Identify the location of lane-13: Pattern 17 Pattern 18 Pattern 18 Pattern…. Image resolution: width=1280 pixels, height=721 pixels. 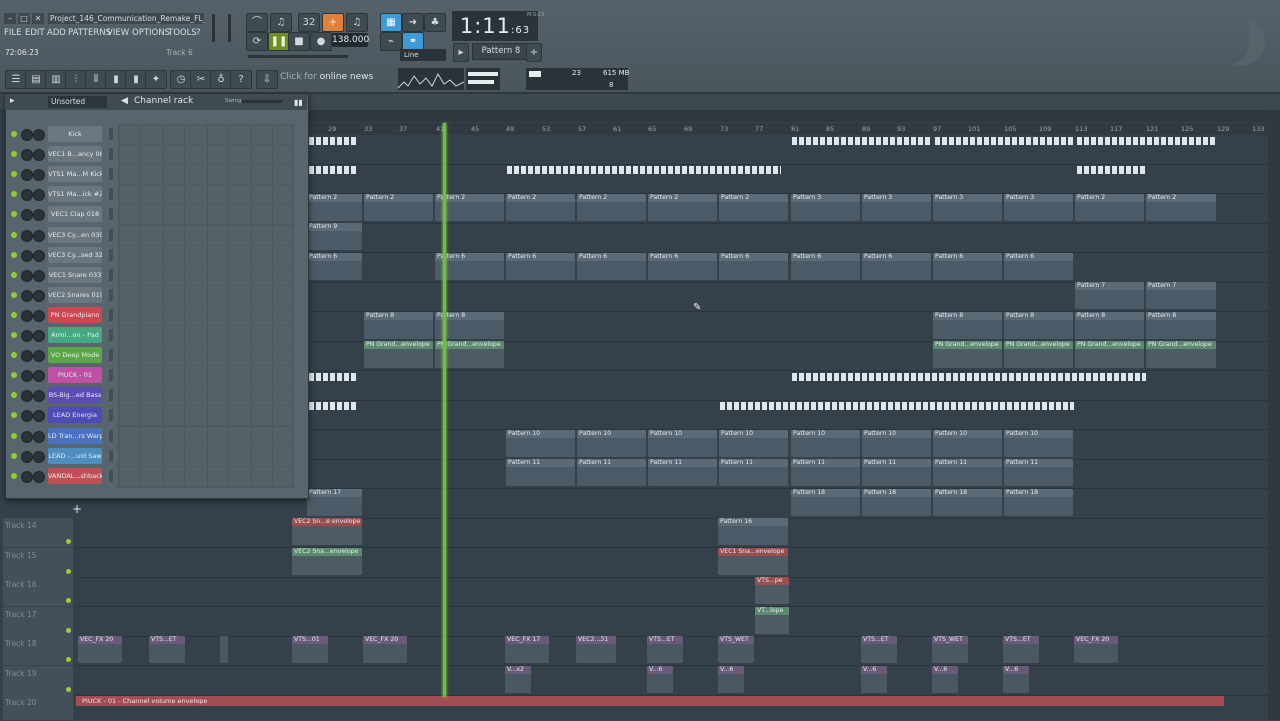
(787, 504).